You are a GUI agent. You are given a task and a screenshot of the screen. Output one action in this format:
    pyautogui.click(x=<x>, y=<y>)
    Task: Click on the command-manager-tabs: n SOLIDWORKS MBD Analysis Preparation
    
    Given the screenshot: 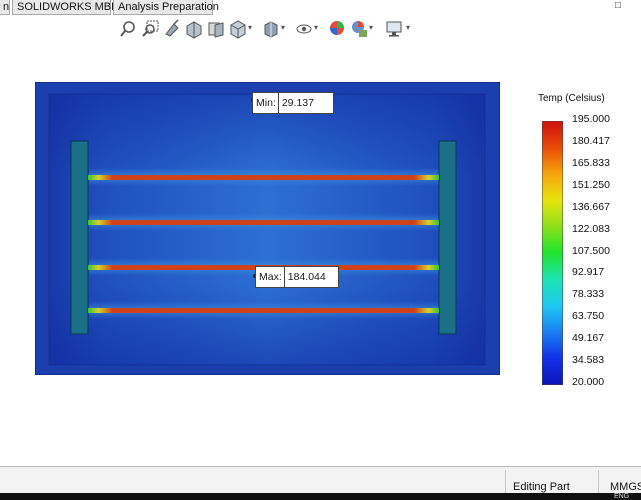 What is the action you would take?
    pyautogui.click(x=320, y=8)
    